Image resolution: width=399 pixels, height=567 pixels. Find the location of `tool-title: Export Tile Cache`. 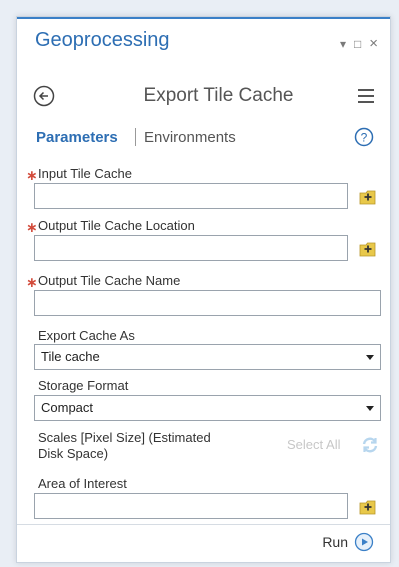

tool-title: Export Tile Cache is located at coordinates (218, 95).